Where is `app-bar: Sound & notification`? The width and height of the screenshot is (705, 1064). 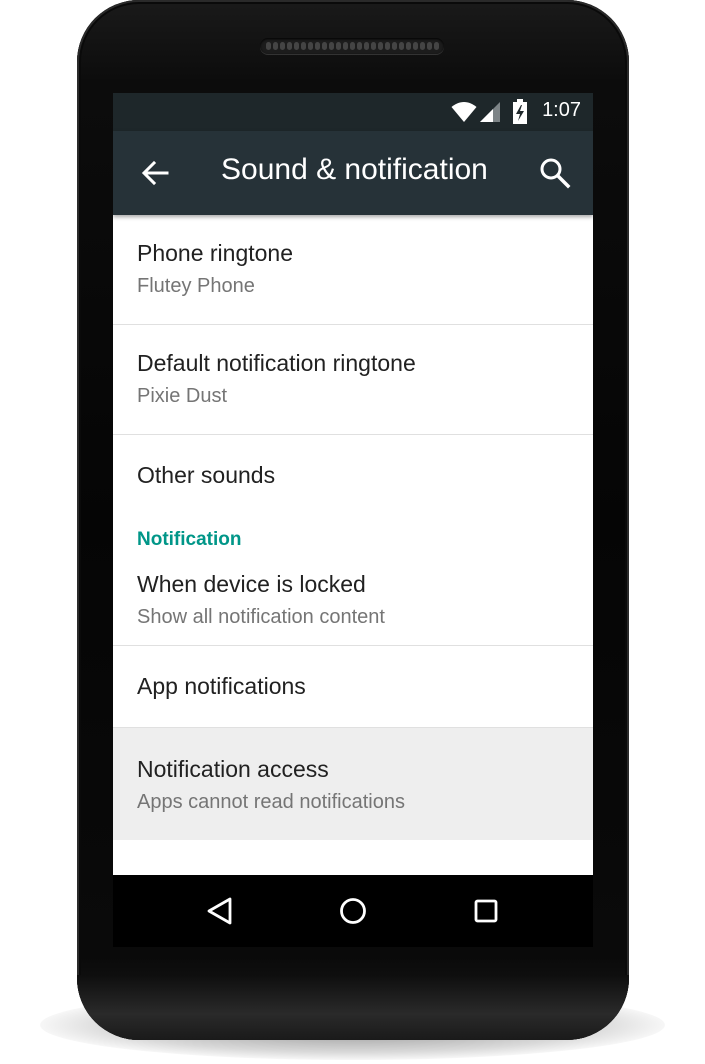
app-bar: Sound & notification is located at coordinates (353, 173).